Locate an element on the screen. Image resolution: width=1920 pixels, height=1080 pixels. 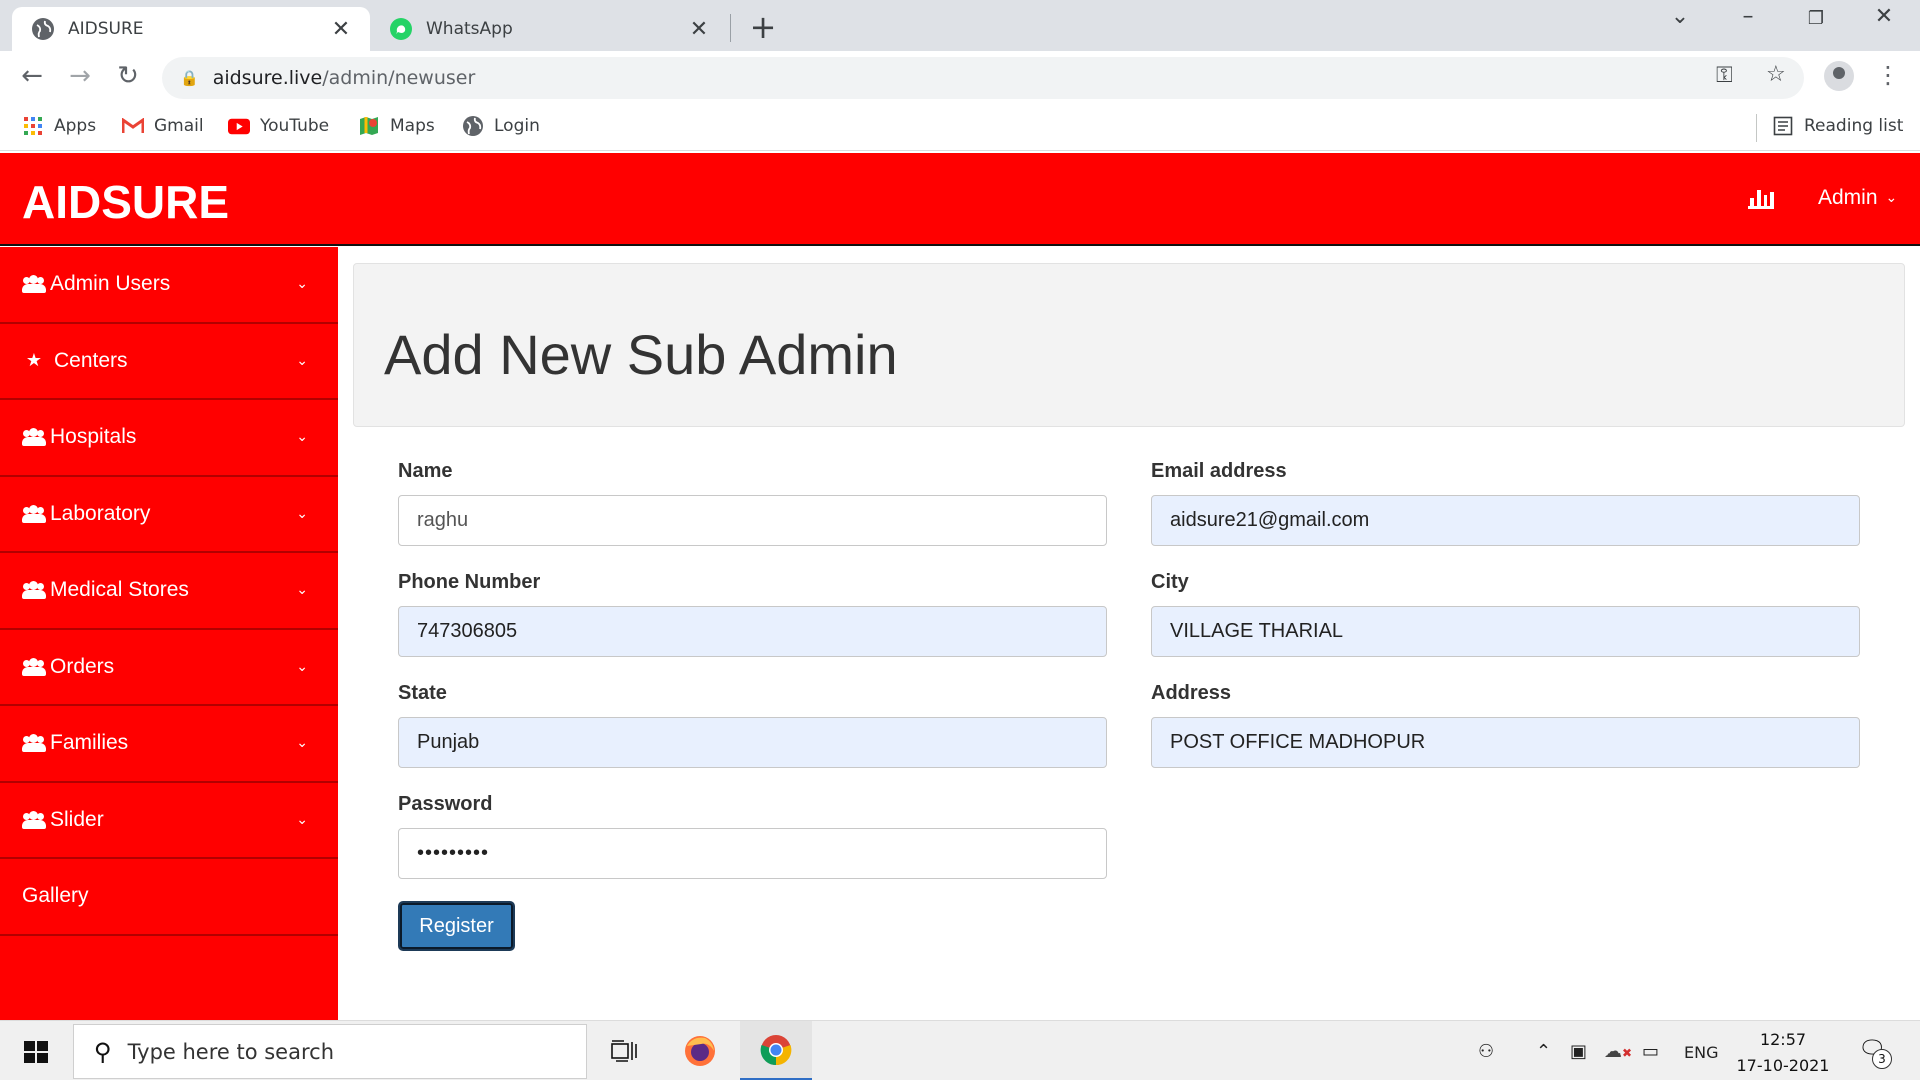
reading-list-button: Reading list is located at coordinates (1837, 126).